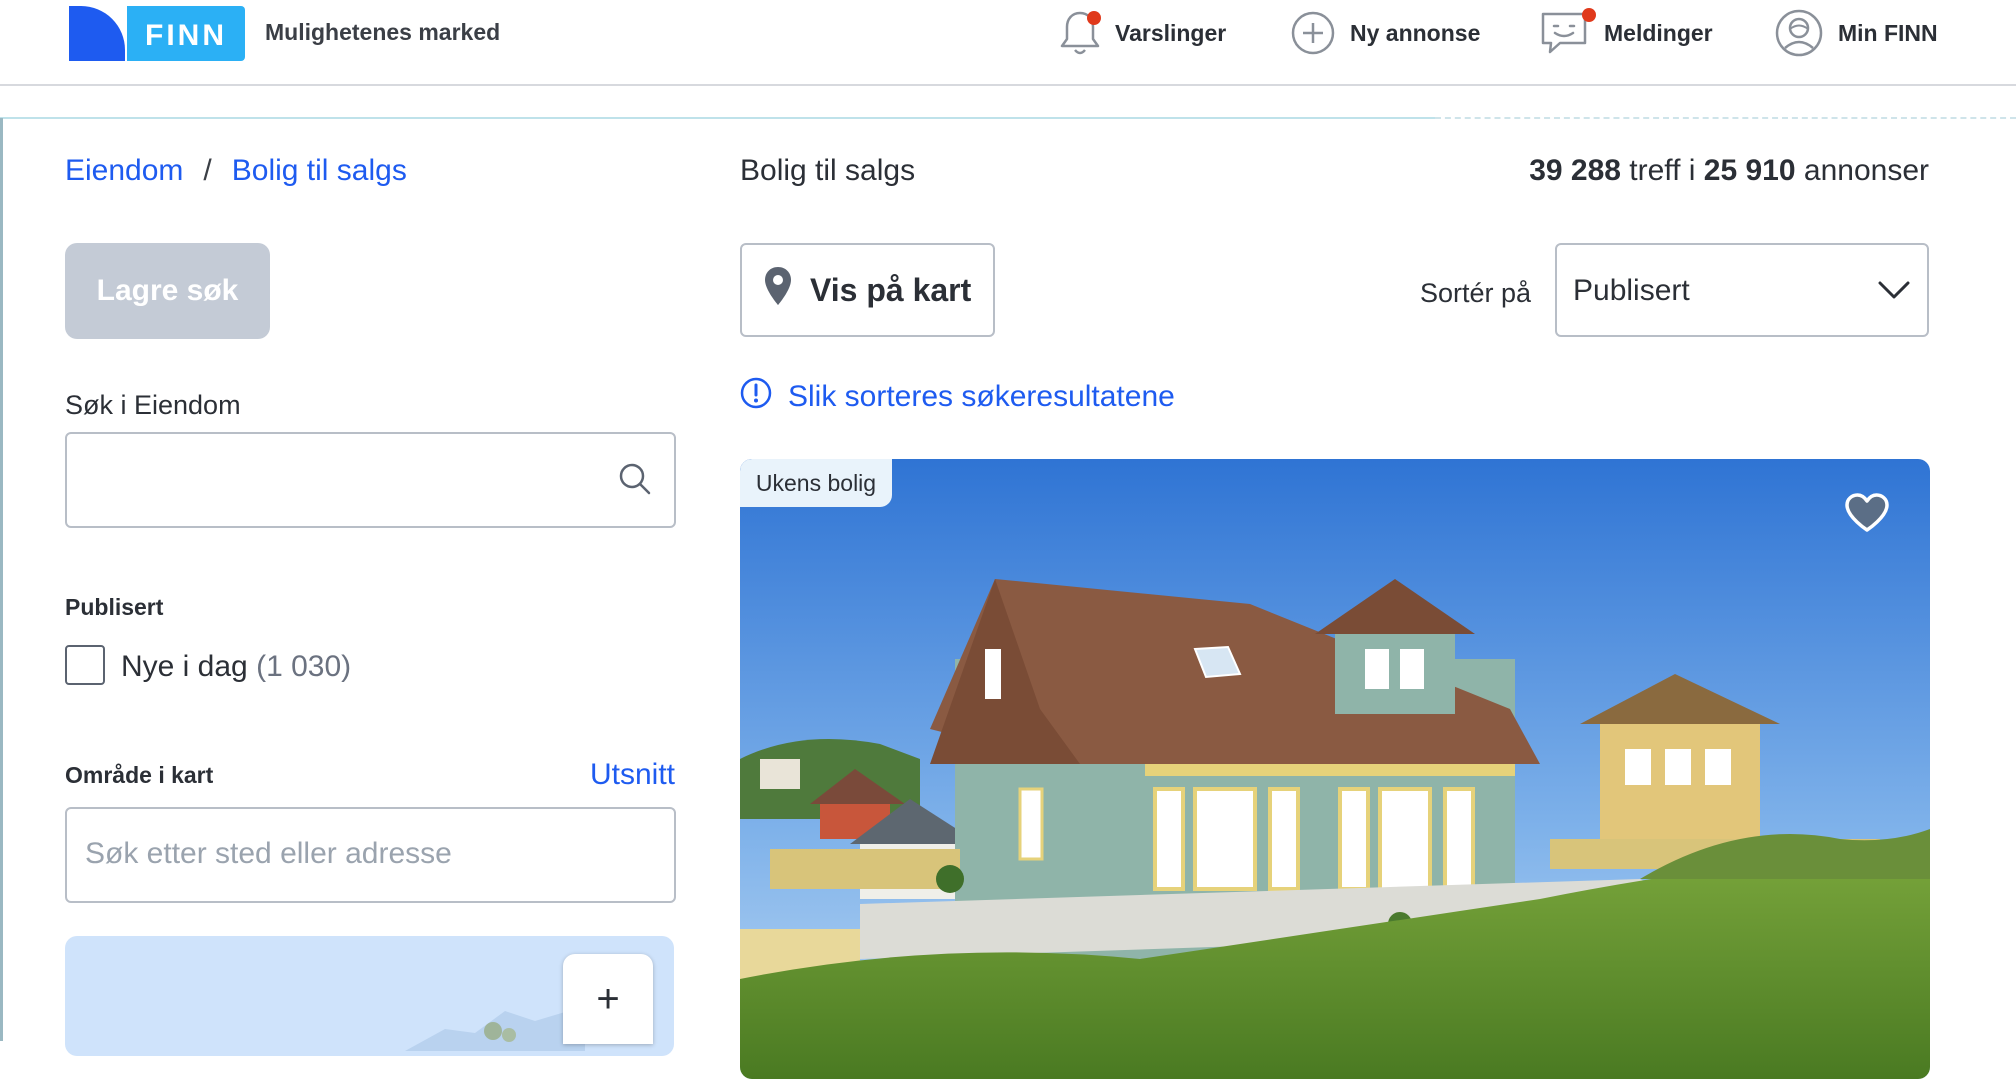 Image resolution: width=2016 pixels, height=1079 pixels. Describe the element at coordinates (114, 607) in the screenshot. I see `published-label: Publisert` at that location.